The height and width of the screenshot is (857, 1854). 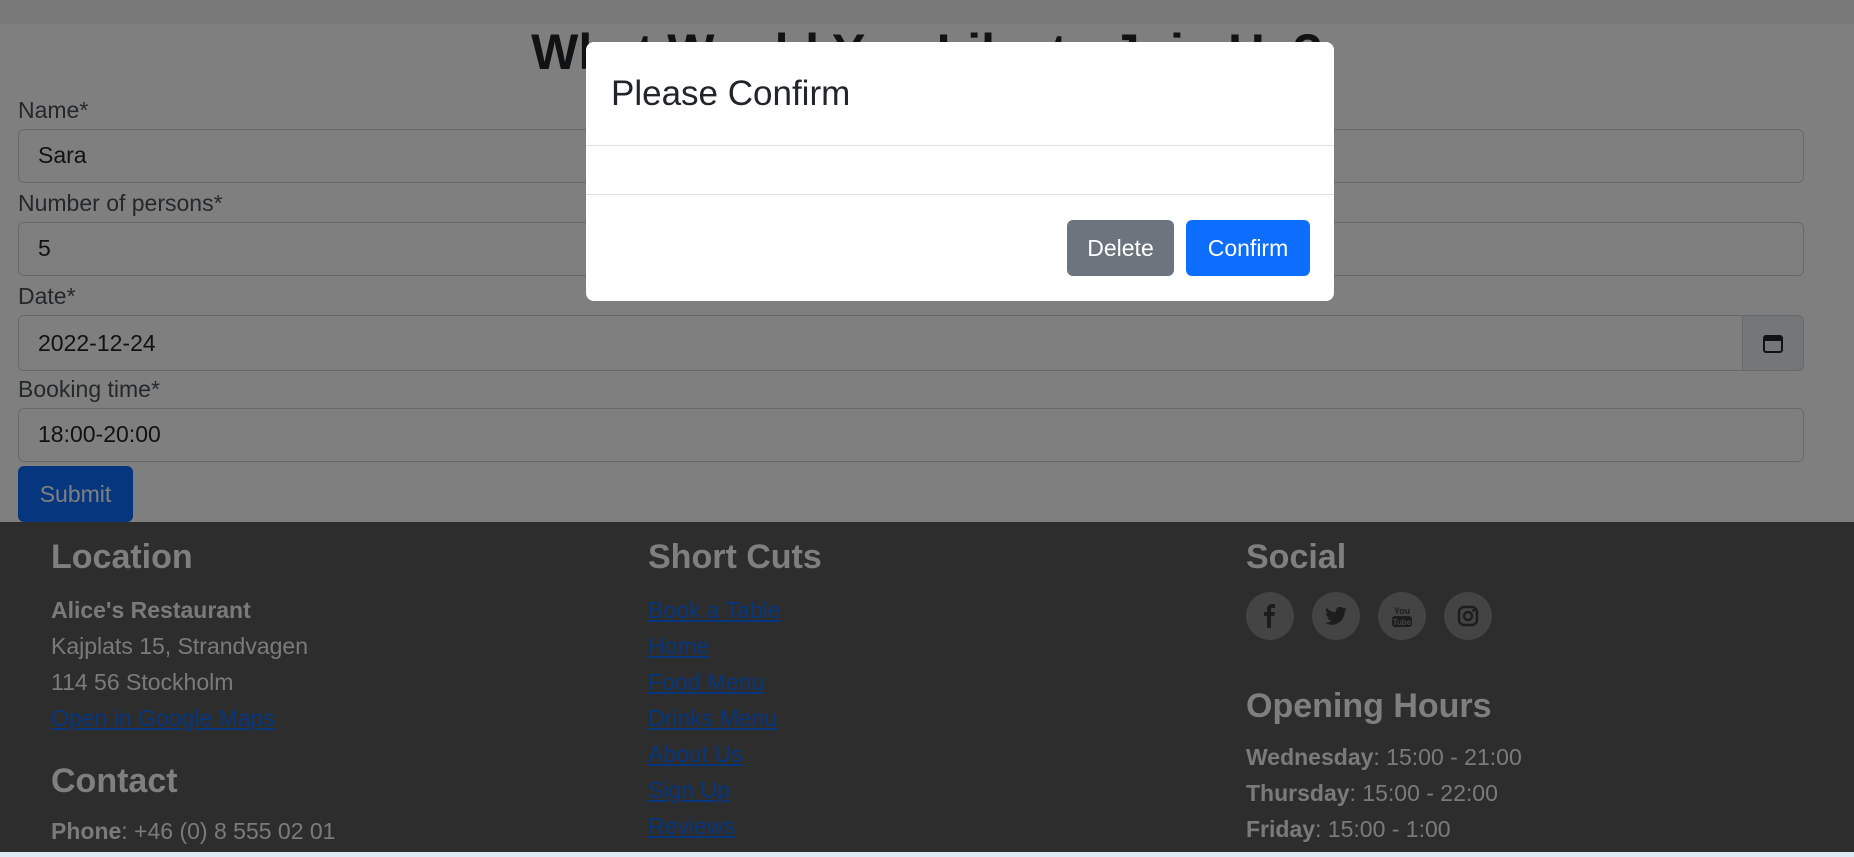 What do you see at coordinates (960, 145) in the screenshot?
I see `modal-header-divider` at bounding box center [960, 145].